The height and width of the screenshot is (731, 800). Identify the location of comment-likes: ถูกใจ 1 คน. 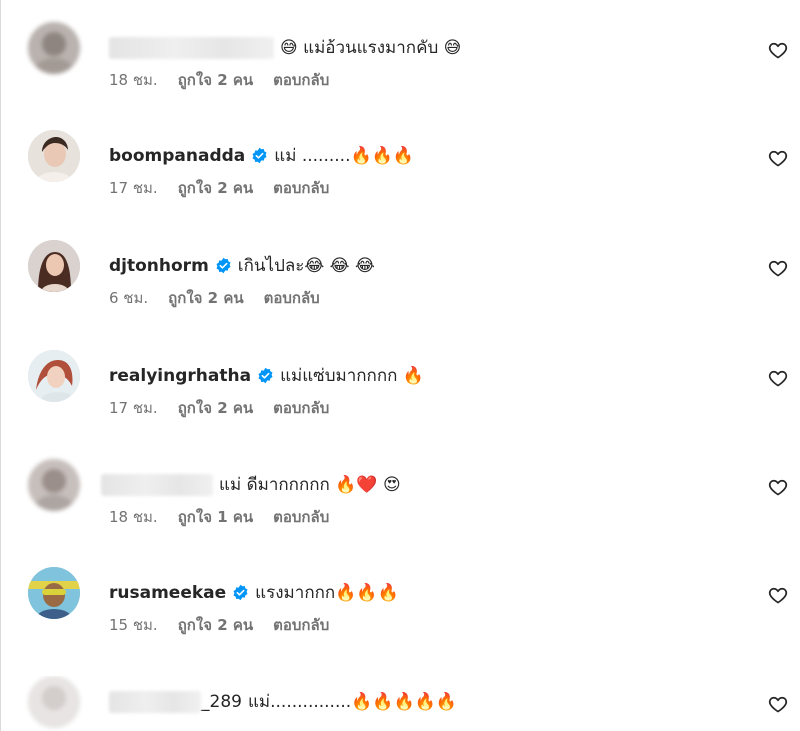
(215, 517).